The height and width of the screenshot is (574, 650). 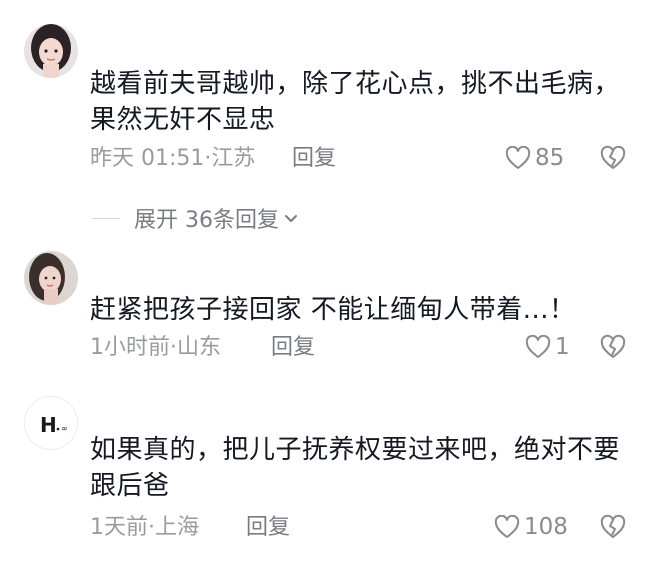 I want to click on expand-replies-button: 展开 36条回复, so click(x=196, y=218).